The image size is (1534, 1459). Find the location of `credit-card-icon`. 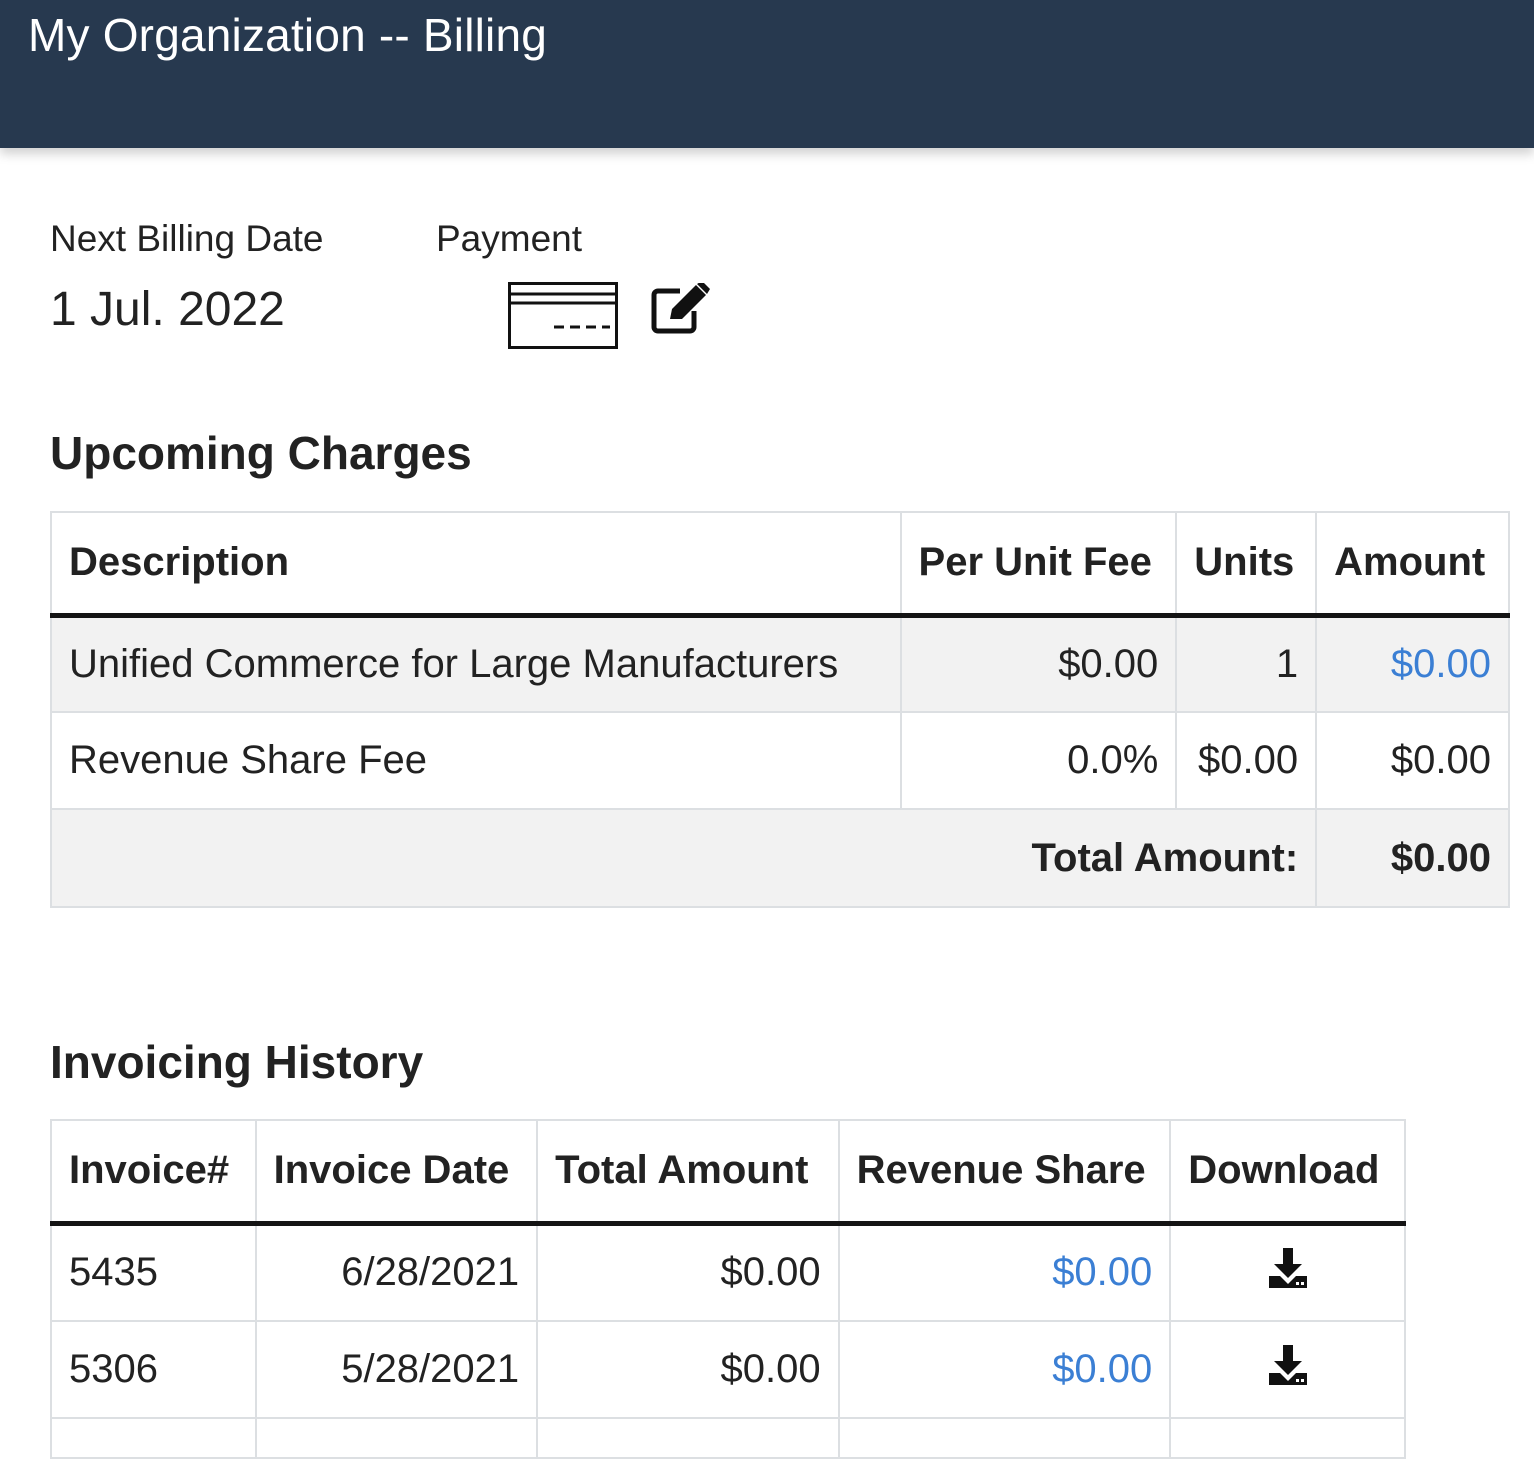

credit-card-icon is located at coordinates (563, 318).